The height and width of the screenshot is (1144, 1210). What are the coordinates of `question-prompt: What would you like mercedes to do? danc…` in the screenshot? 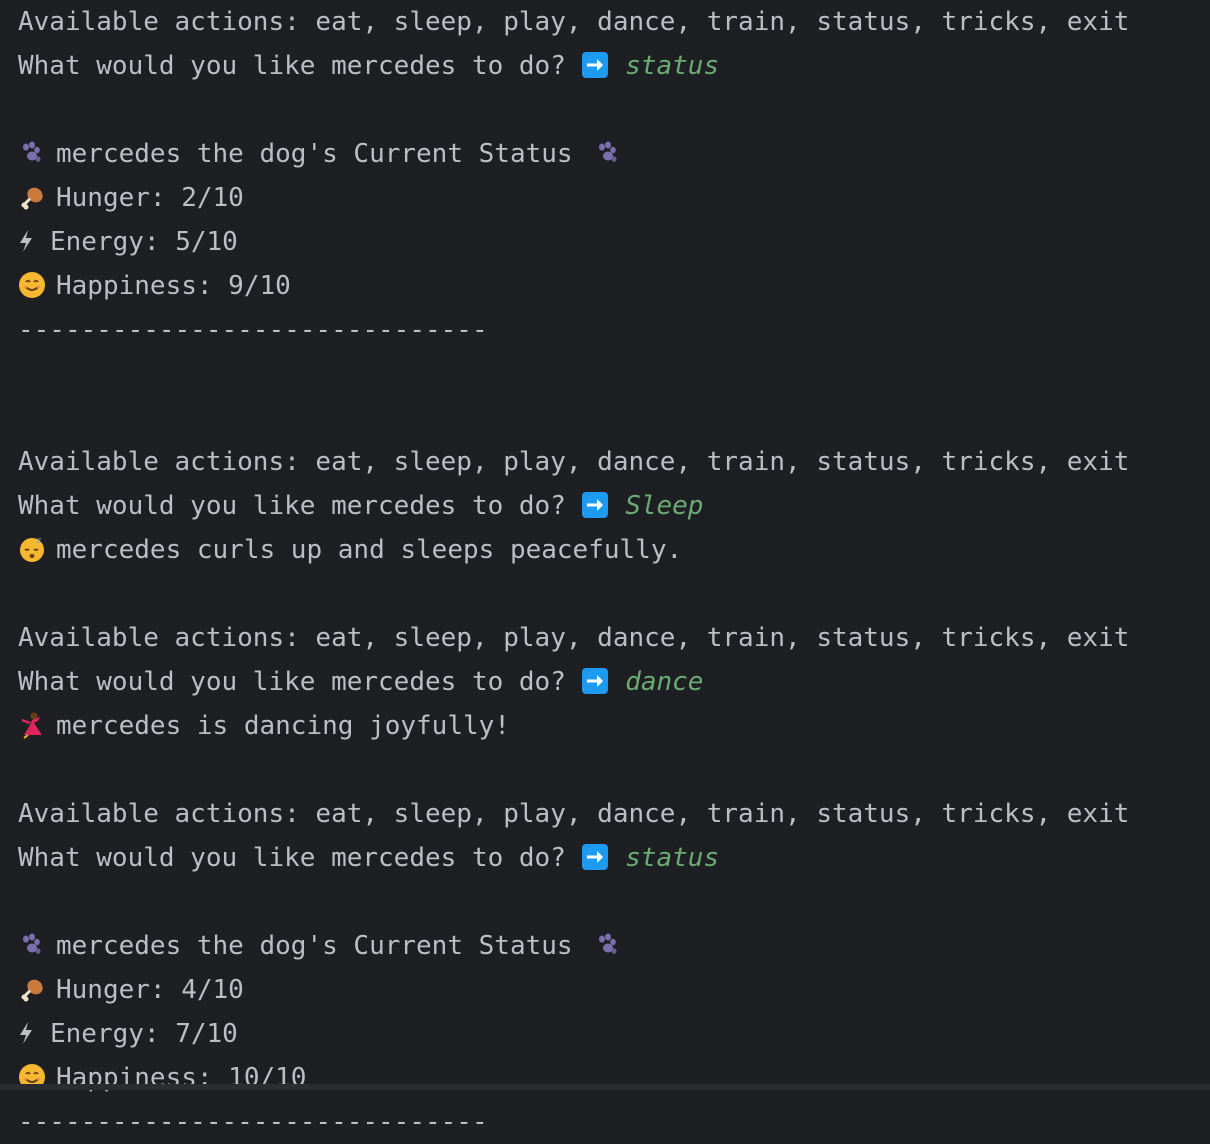 It's located at (608, 682).